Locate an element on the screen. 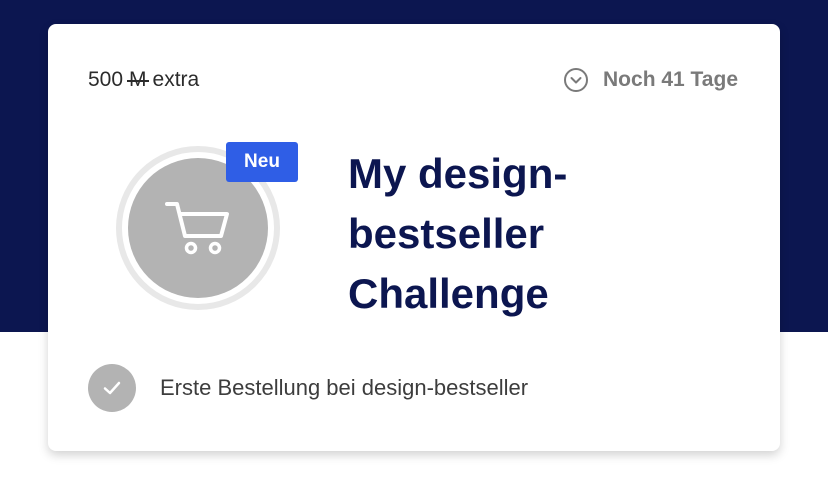 This screenshot has height=484, width=828. new-tag: Neu is located at coordinates (262, 162).